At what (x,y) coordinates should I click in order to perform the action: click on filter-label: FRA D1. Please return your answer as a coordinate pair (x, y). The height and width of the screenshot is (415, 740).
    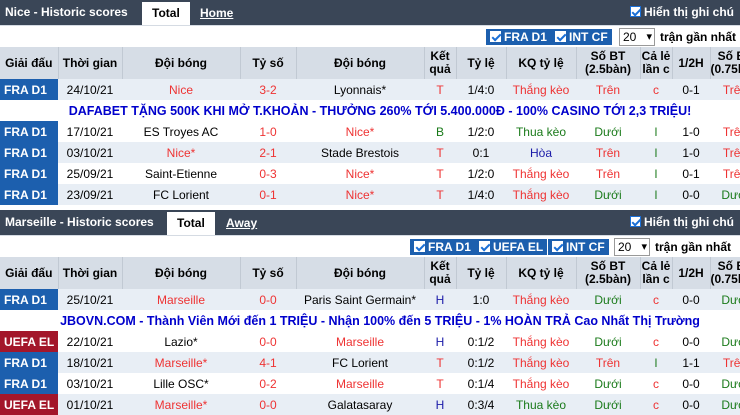
    Looking at the image, I should click on (525, 37).